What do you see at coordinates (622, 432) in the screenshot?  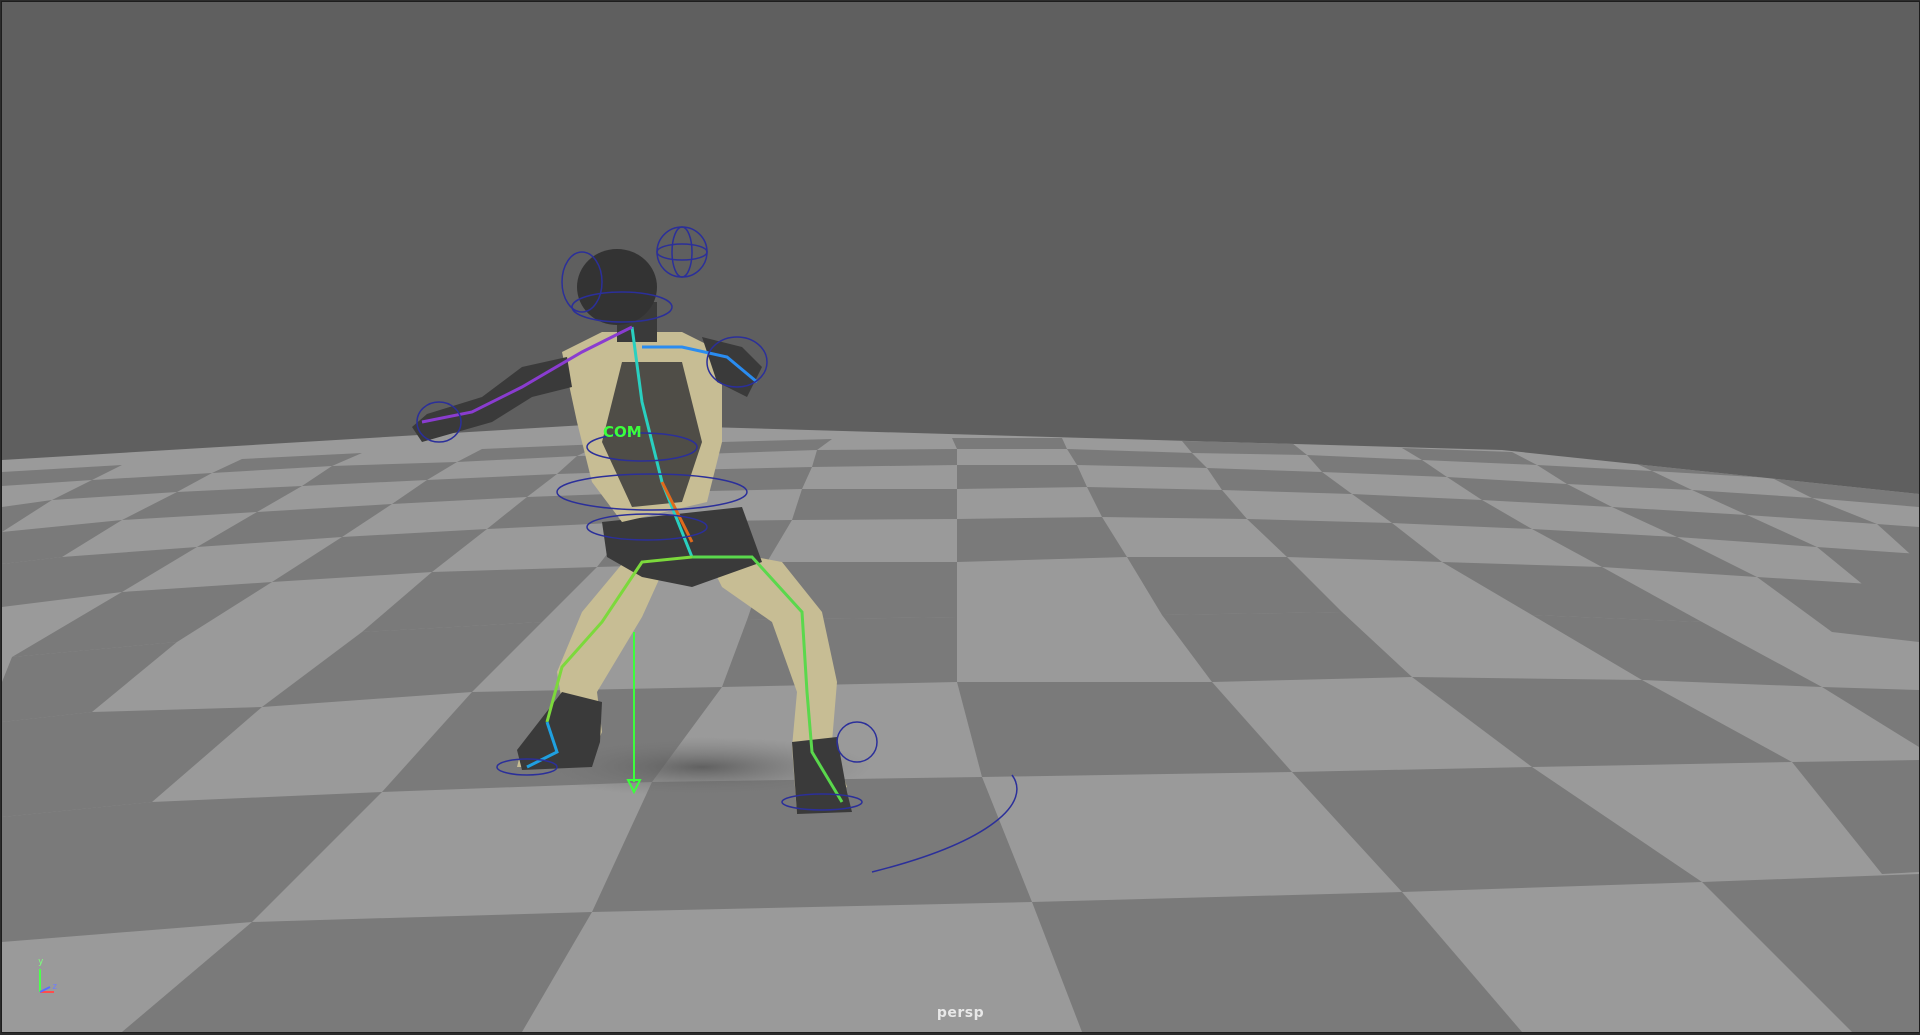 I see `com-control-label: COM` at bounding box center [622, 432].